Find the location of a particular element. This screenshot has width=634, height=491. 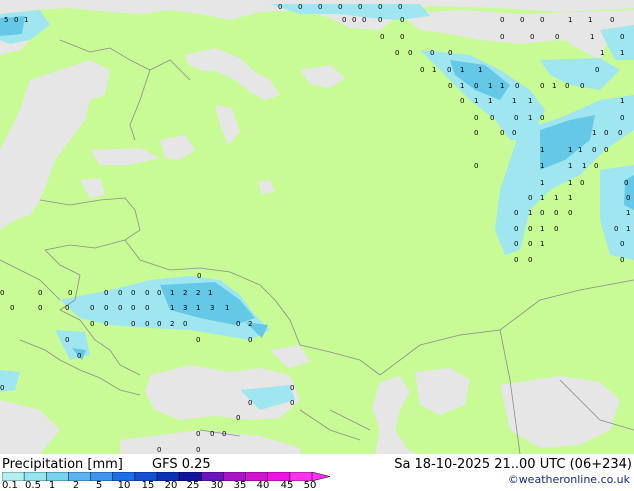

legend-tick: 2 is located at coordinates (76, 485).